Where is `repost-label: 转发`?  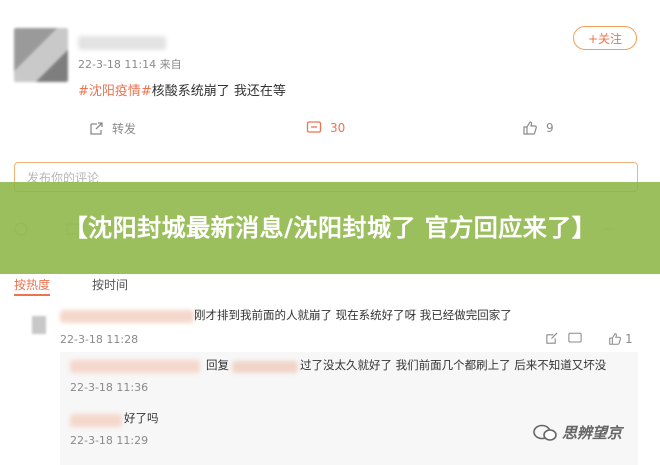 repost-label: 转发 is located at coordinates (124, 129).